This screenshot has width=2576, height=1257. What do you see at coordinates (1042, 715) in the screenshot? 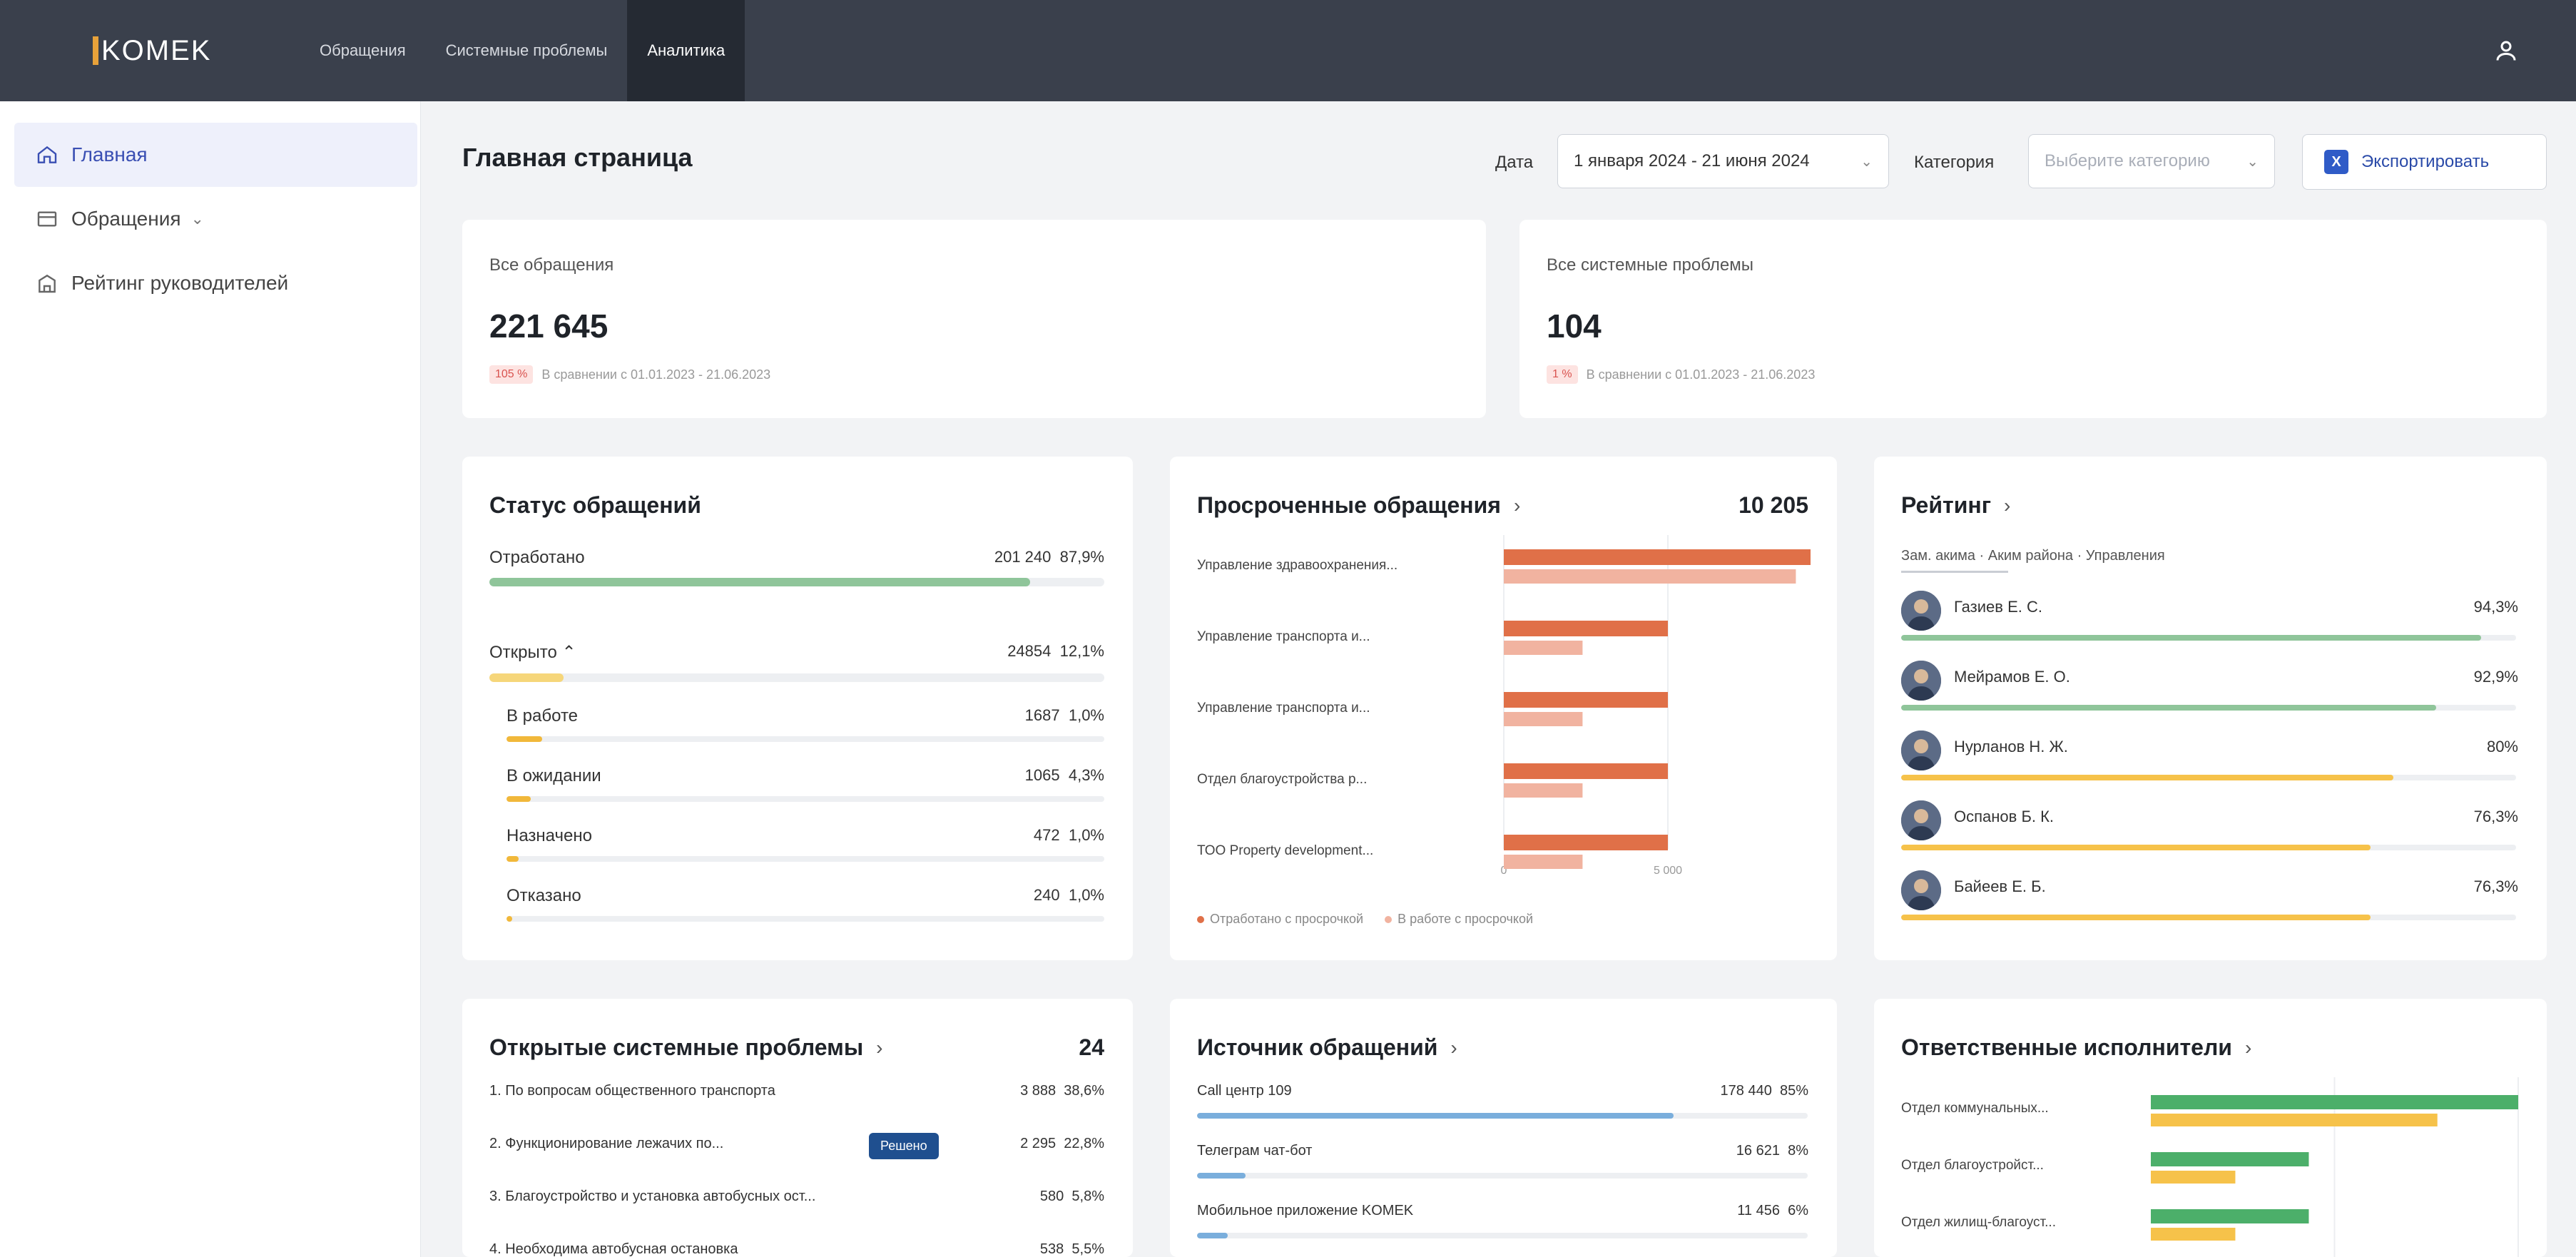
I see `status-subrow-count: 1687` at bounding box center [1042, 715].